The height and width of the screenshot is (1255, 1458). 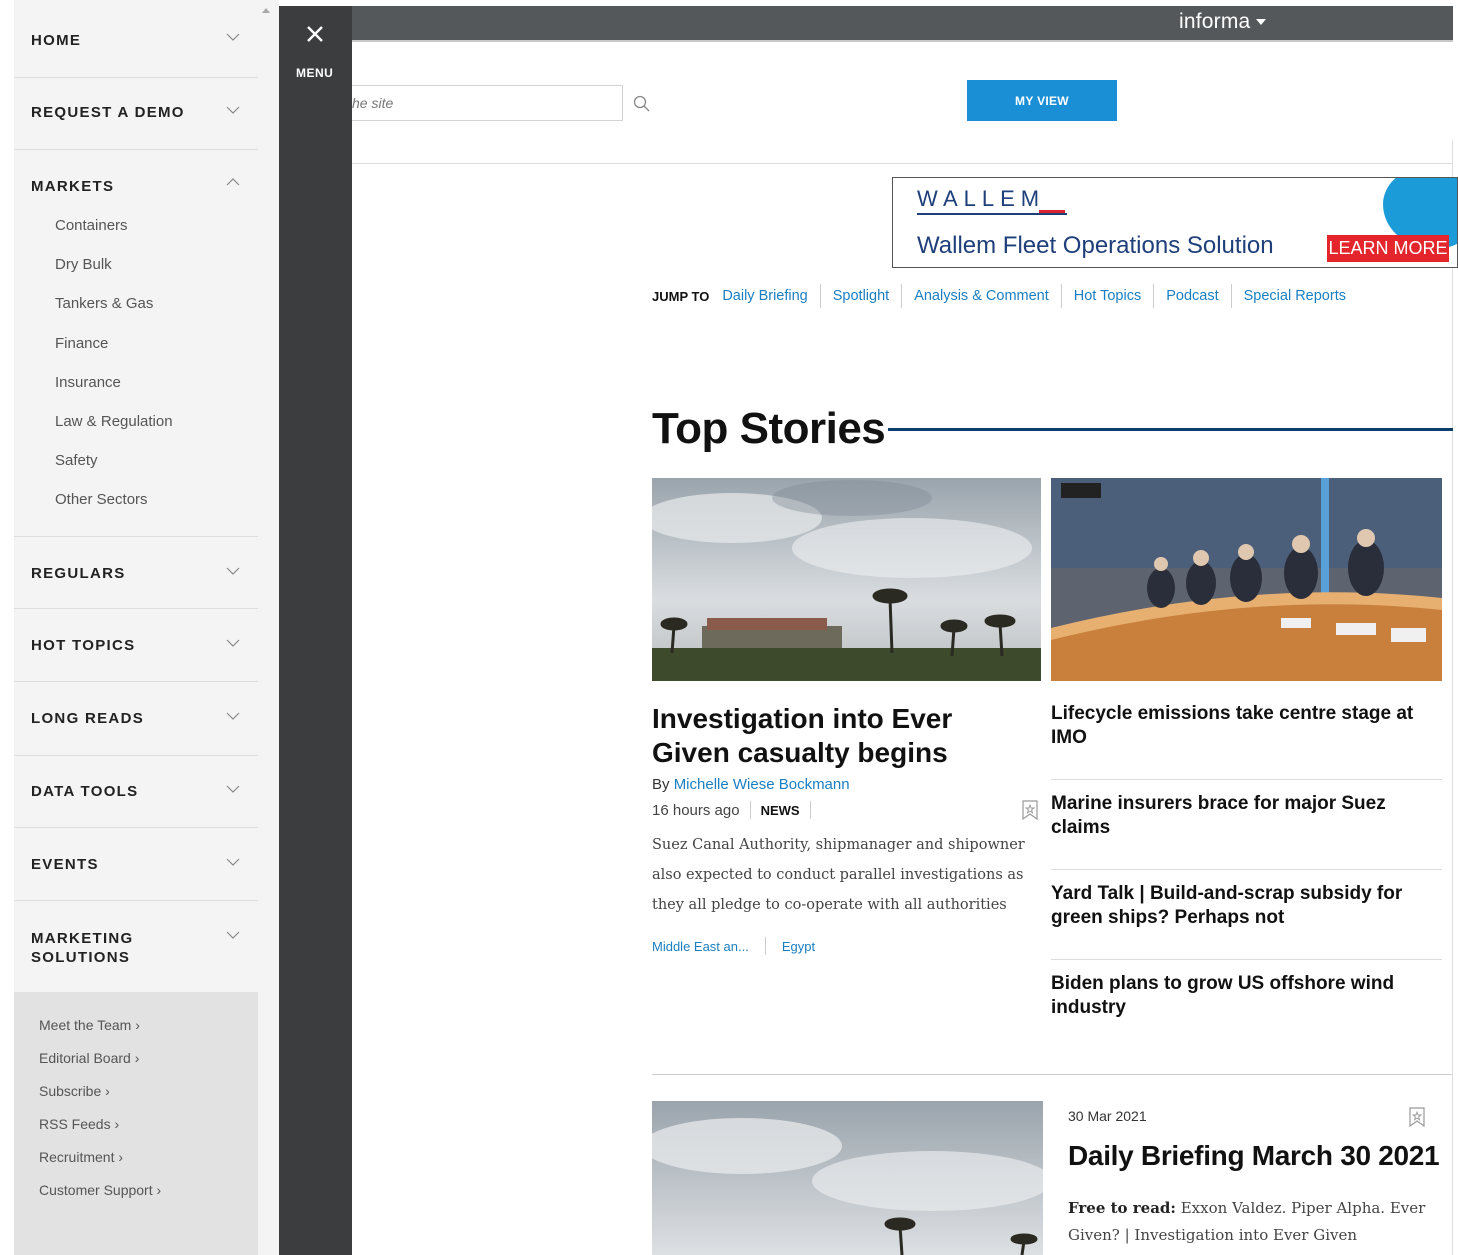 I want to click on my-view-button: MY VIEW, so click(x=1042, y=100).